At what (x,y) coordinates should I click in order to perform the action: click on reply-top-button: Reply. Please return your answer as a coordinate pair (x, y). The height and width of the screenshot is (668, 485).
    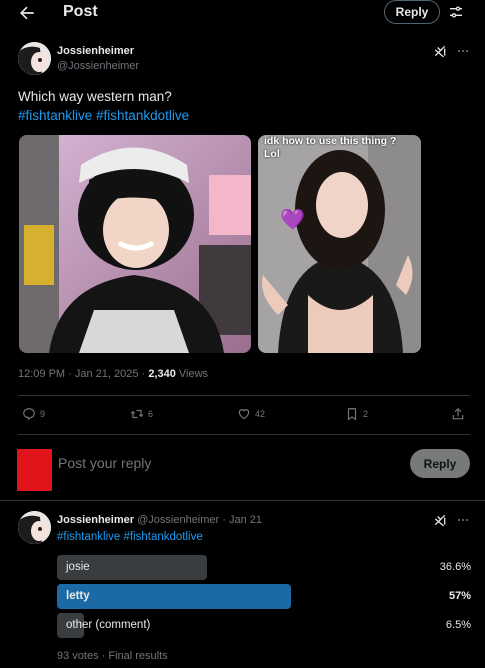
    Looking at the image, I should click on (412, 12).